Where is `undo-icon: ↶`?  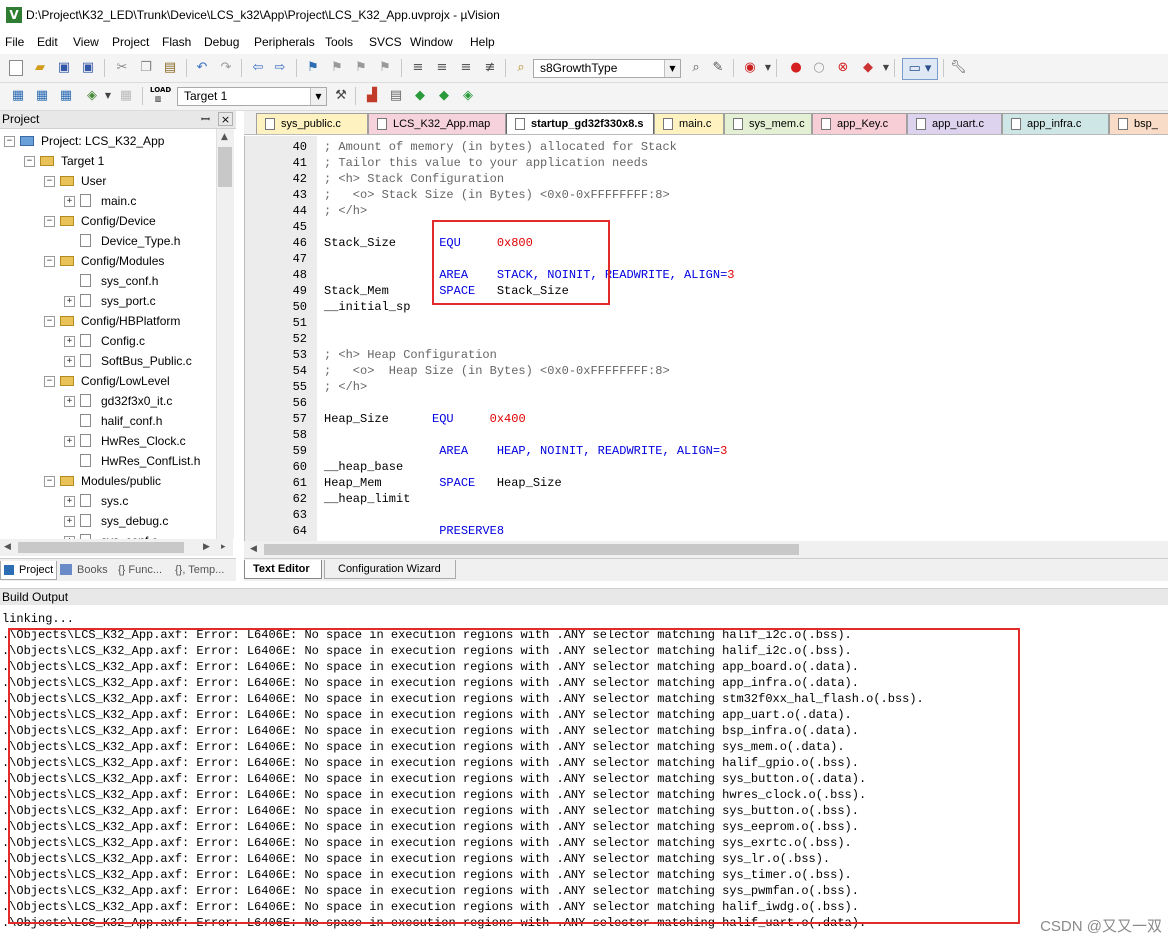 undo-icon: ↶ is located at coordinates (202, 68).